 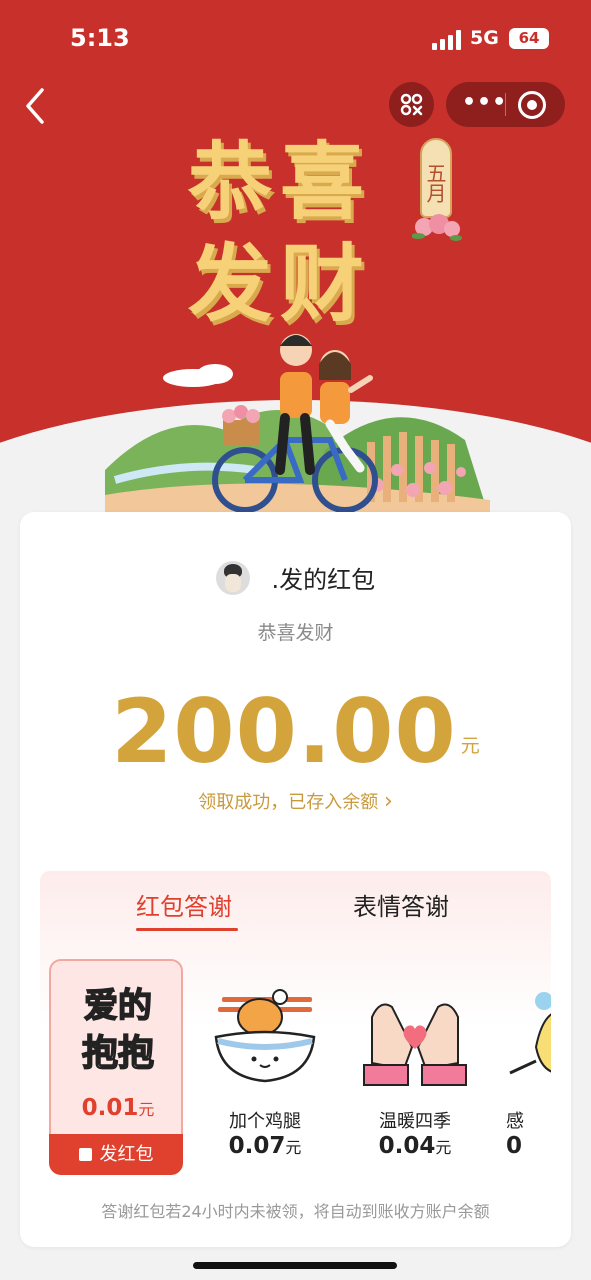 I want to click on send-red-packet-label: 发红包, so click(x=126, y=1154).